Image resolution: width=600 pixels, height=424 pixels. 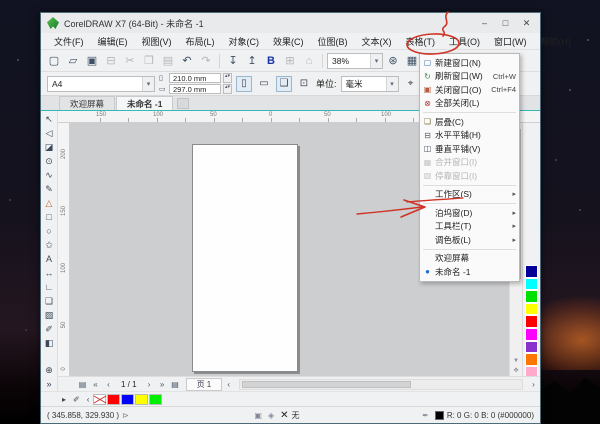 I want to click on previous-page-icon: ‹, so click(x=108, y=384).